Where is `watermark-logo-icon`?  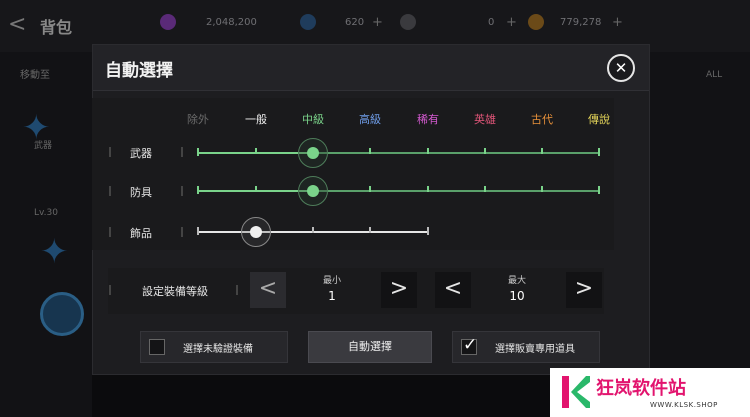 watermark-logo-icon is located at coordinates (576, 392).